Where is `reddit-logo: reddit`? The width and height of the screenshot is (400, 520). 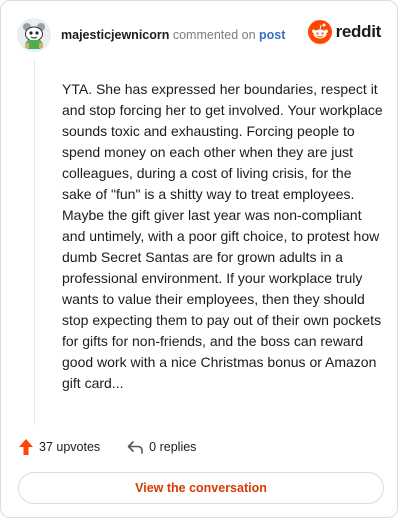 reddit-logo: reddit is located at coordinates (344, 32).